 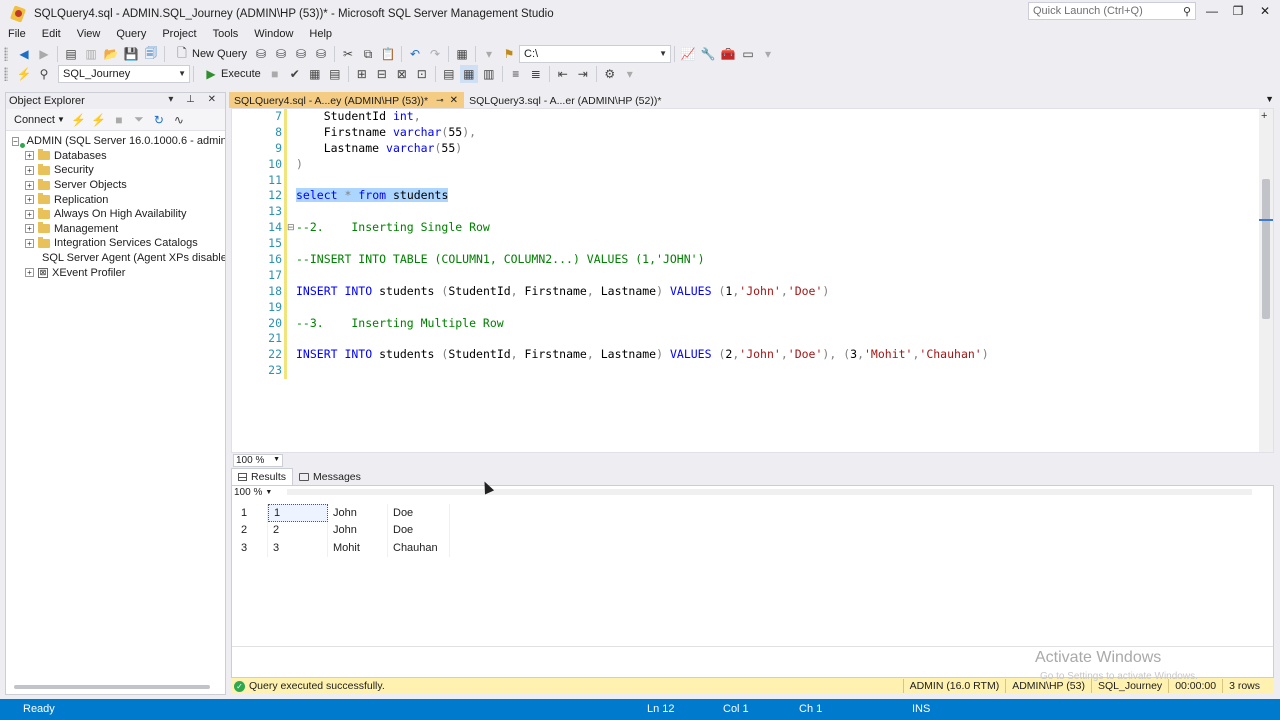 I want to click on tree-node-always-on: + Always On High Availability, so click(x=115, y=214).